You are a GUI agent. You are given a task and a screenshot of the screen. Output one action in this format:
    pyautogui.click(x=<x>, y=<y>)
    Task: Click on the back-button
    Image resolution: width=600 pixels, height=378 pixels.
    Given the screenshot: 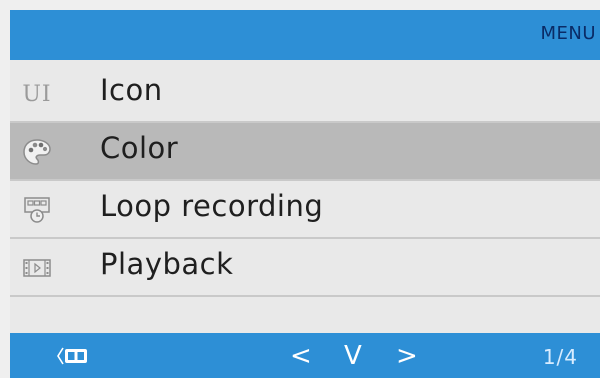 What is the action you would take?
    pyautogui.click(x=78, y=356)
    